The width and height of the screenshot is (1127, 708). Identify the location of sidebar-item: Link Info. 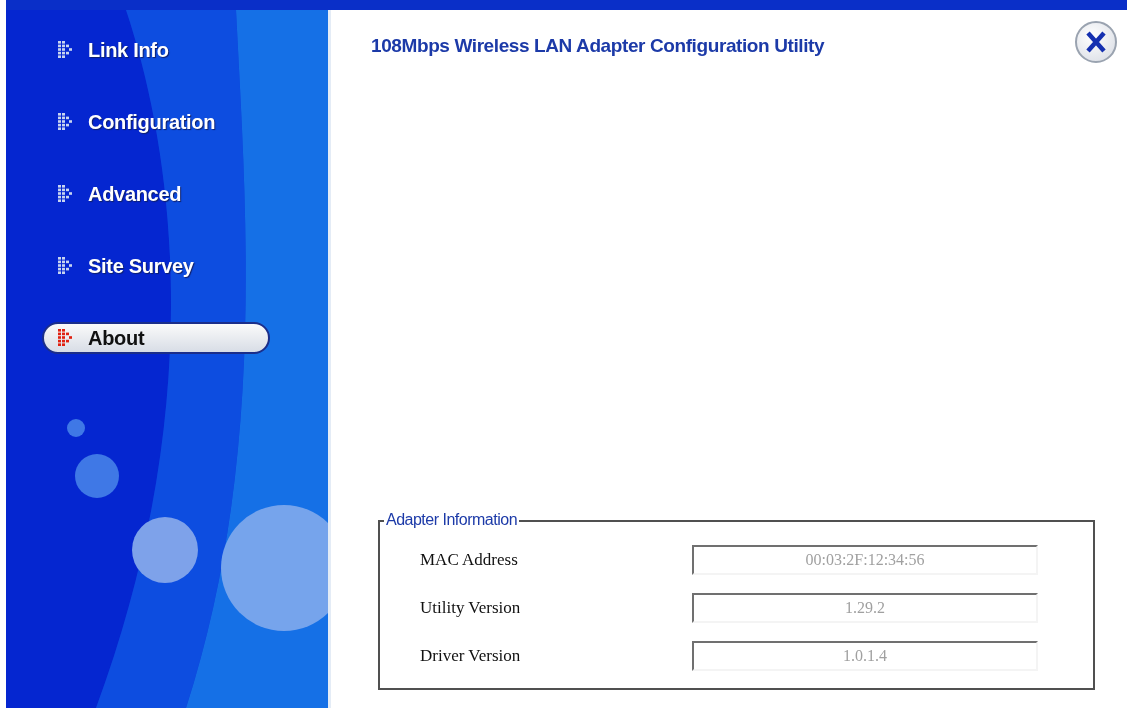
(156, 50).